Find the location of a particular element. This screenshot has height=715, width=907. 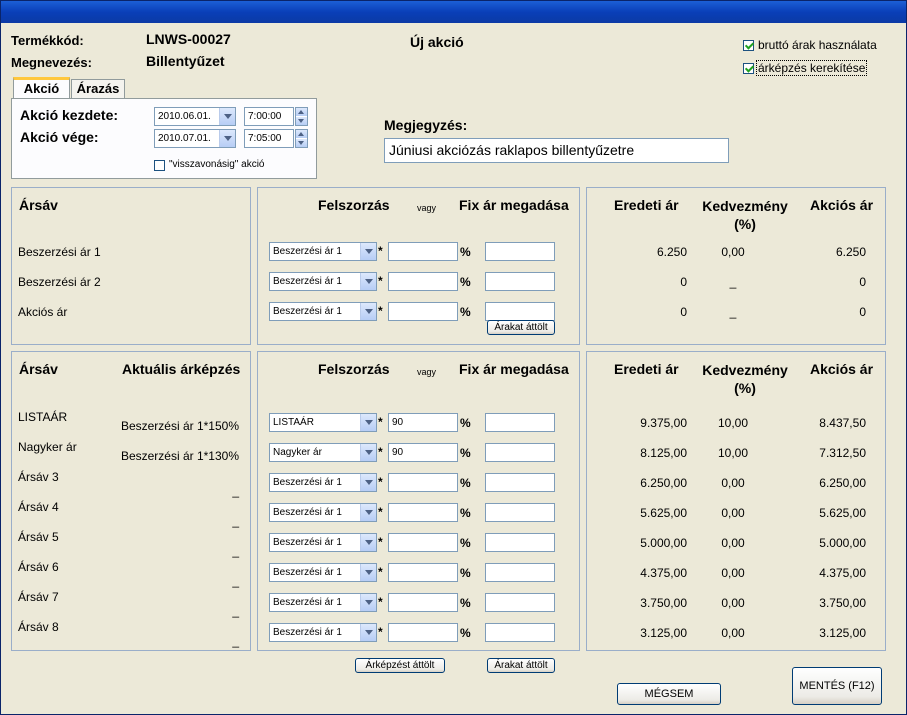

start-time-input: 7:00:00 is located at coordinates (269, 116).